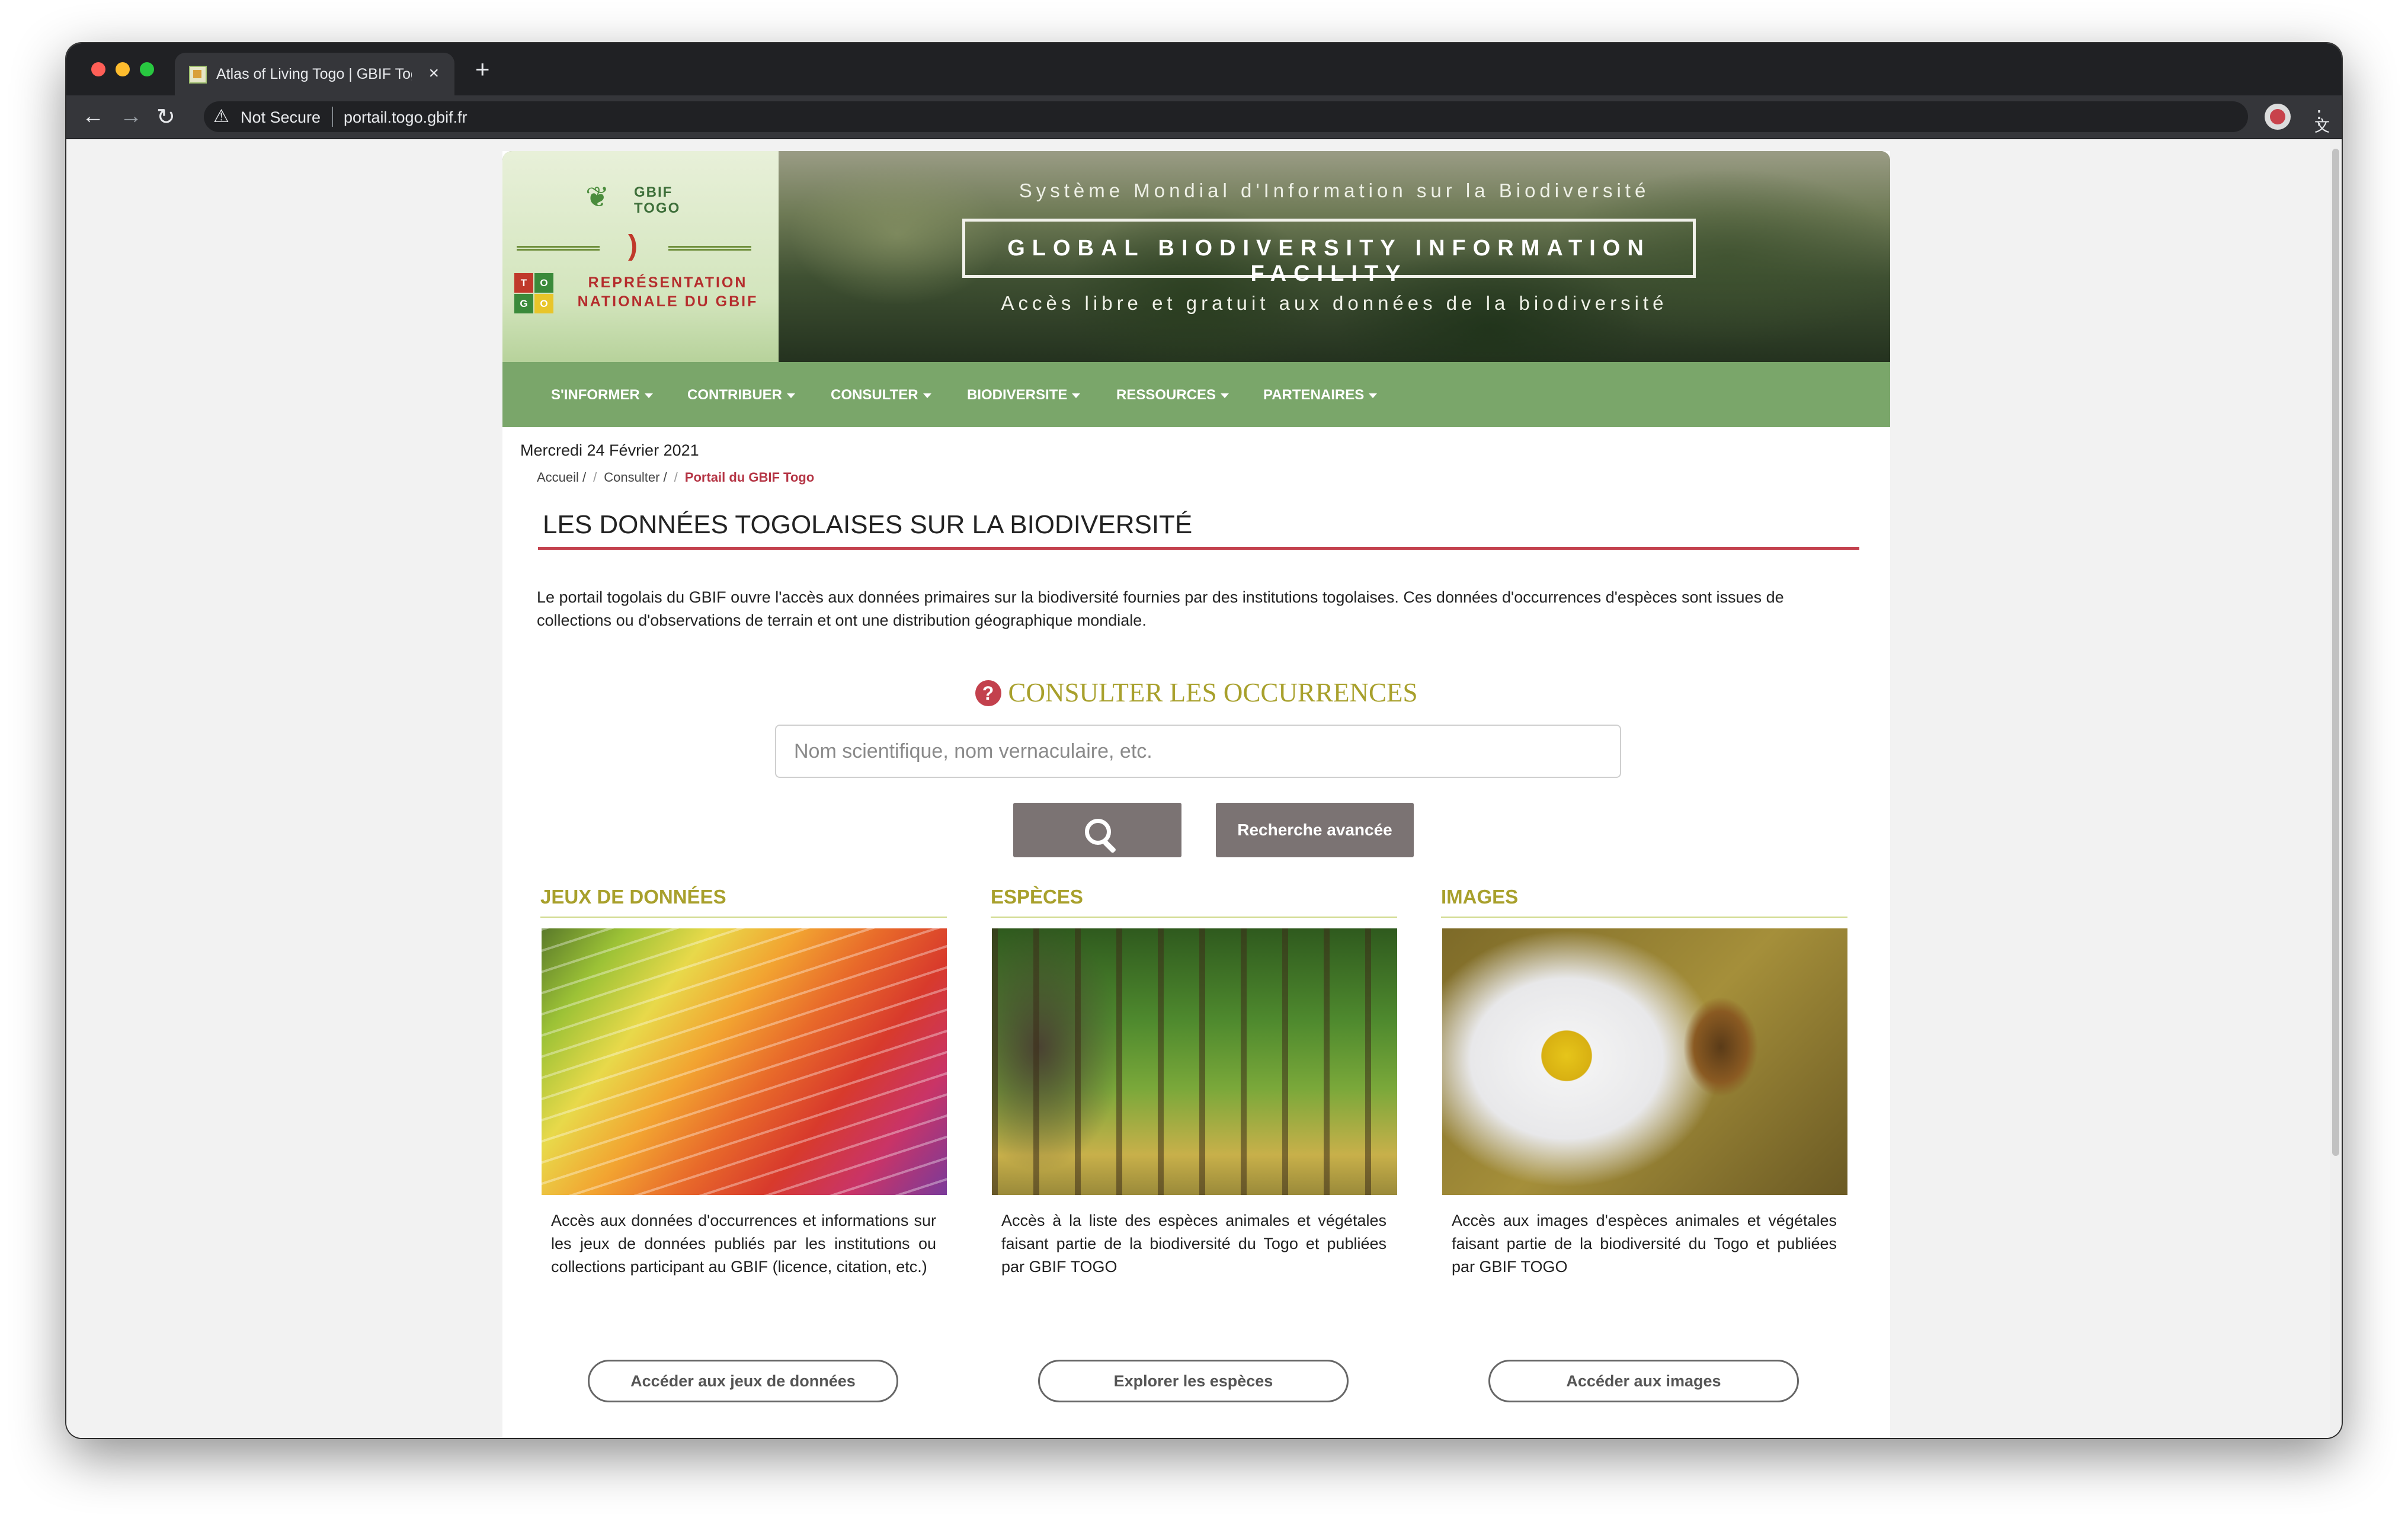 This screenshot has height=1525, width=2408. I want to click on togo-letter-o2: O, so click(543, 303).